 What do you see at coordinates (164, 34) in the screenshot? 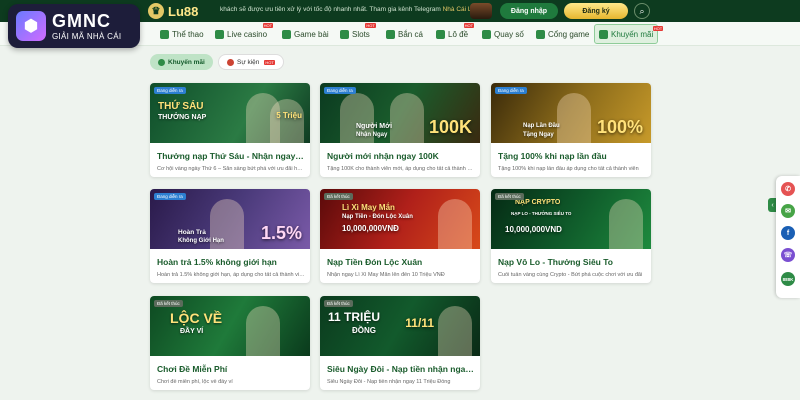
I see `sports-icon` at bounding box center [164, 34].